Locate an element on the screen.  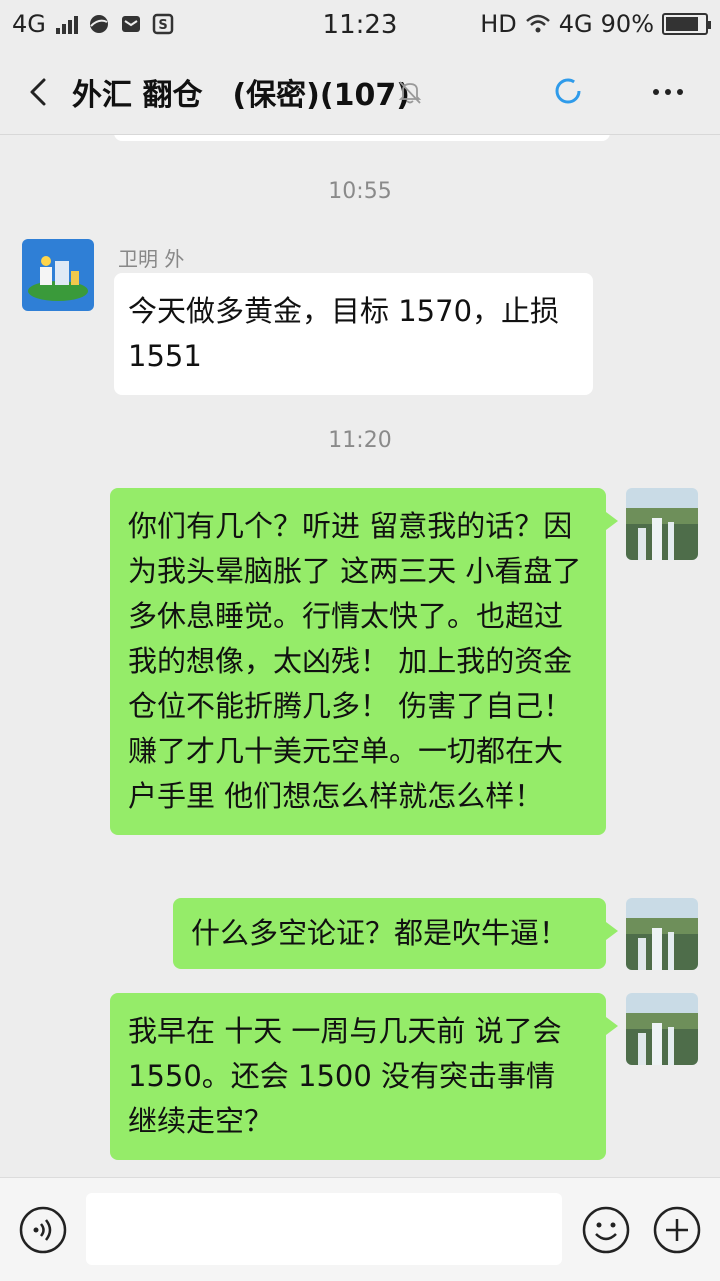
timestamp: 10:55 is located at coordinates (360, 191).